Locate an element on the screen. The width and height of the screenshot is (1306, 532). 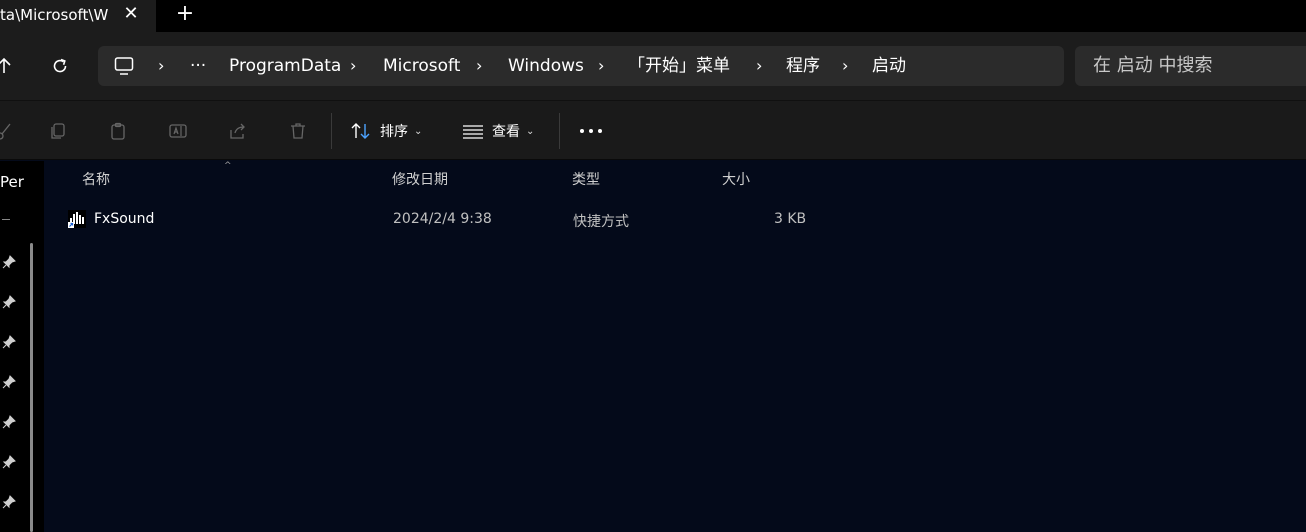
copy-icon is located at coordinates (58, 131).